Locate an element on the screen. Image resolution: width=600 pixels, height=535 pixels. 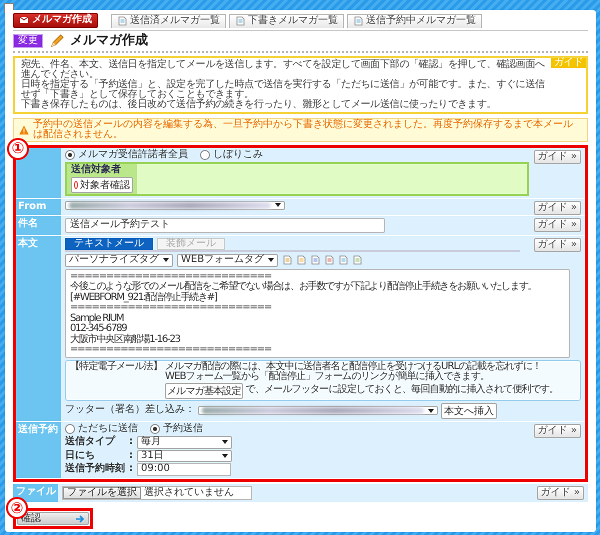
from-select is located at coordinates (175, 205).